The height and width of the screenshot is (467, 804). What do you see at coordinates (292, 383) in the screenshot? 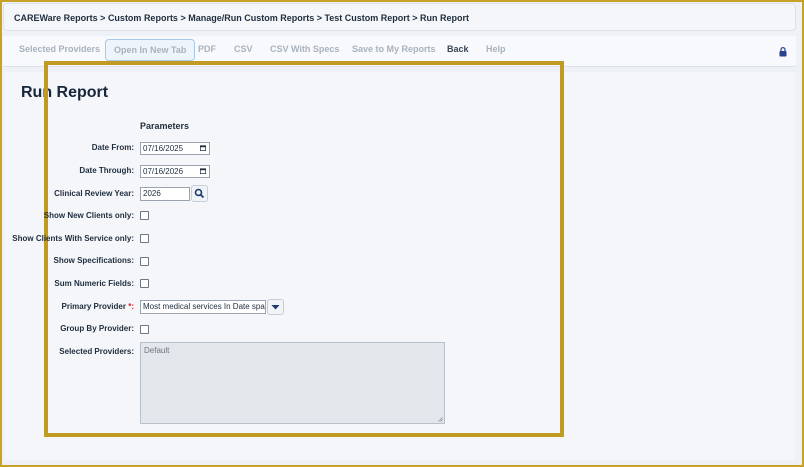
I see `selected-providers-textarea: Default` at bounding box center [292, 383].